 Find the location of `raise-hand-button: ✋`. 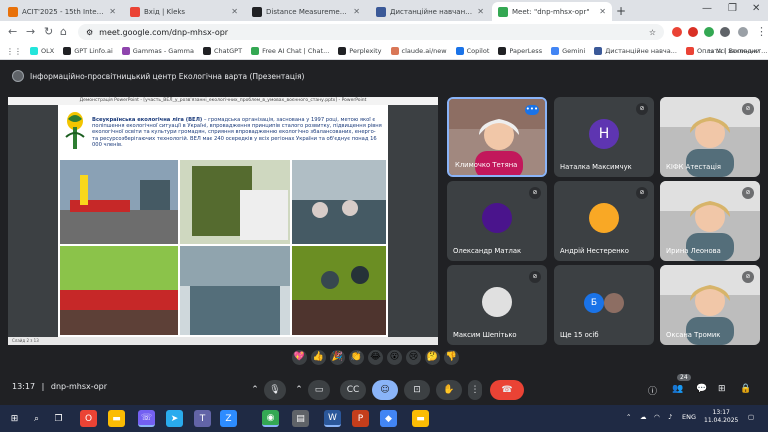

raise-hand-button: ✋ is located at coordinates (449, 390).